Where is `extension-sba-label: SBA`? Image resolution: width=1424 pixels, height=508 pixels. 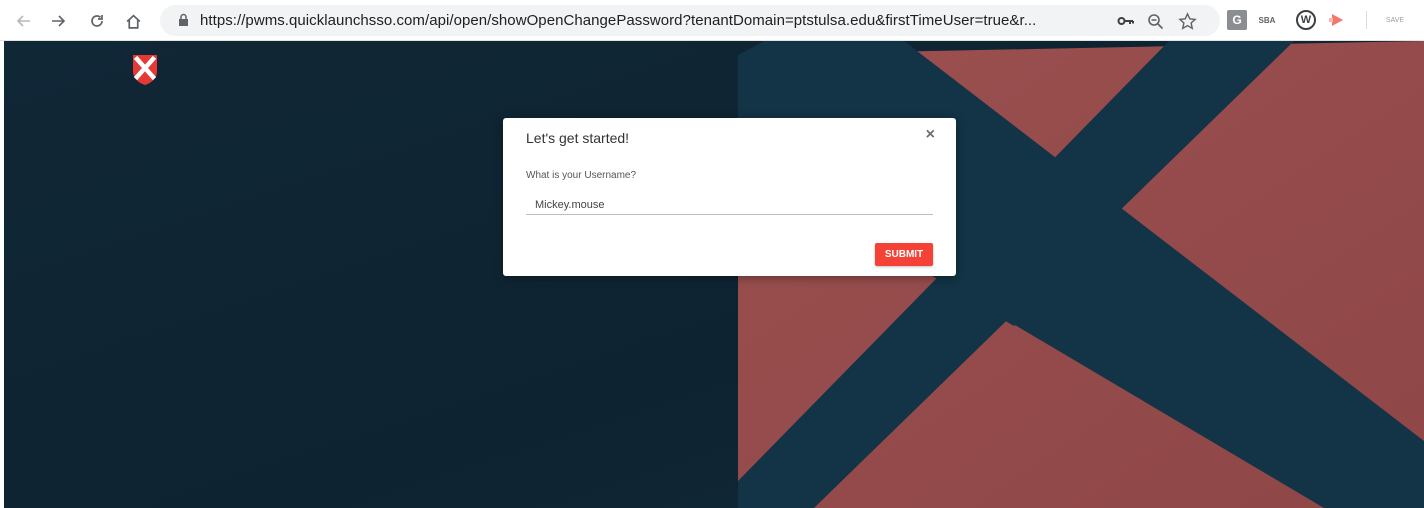 extension-sba-label: SBA is located at coordinates (1267, 20).